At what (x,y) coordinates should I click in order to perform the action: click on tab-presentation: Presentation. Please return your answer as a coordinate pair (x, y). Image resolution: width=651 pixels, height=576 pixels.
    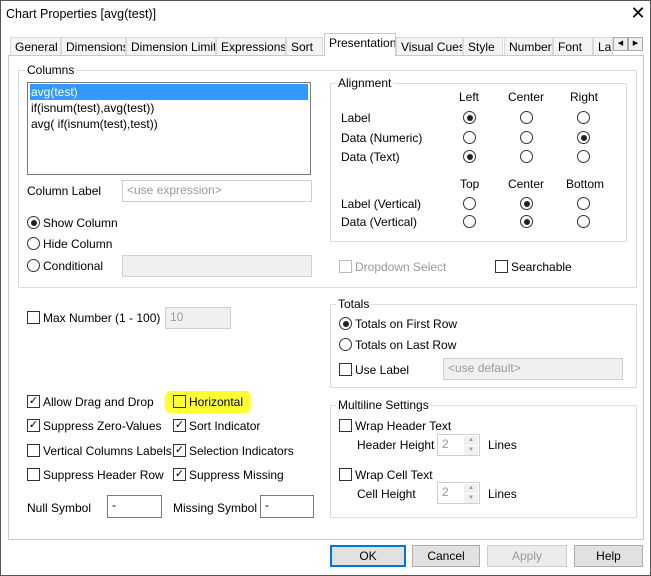
    Looking at the image, I should click on (360, 44).